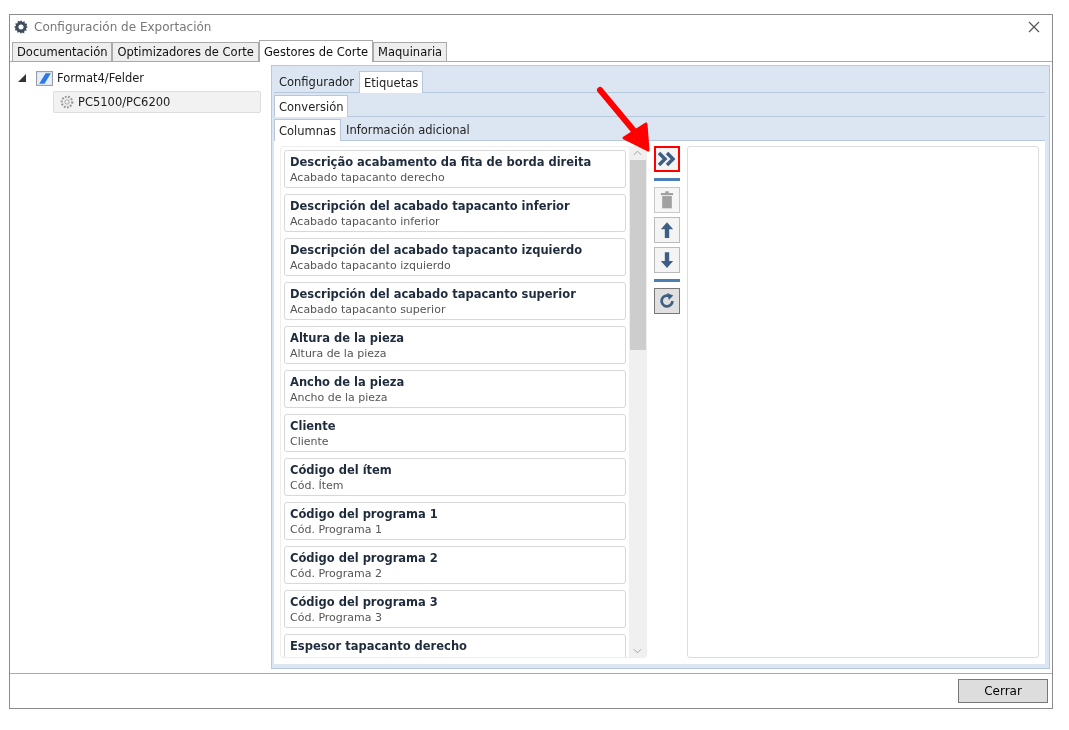  I want to click on column-name: Descripción del acabado tapacanto superior, so click(433, 294).